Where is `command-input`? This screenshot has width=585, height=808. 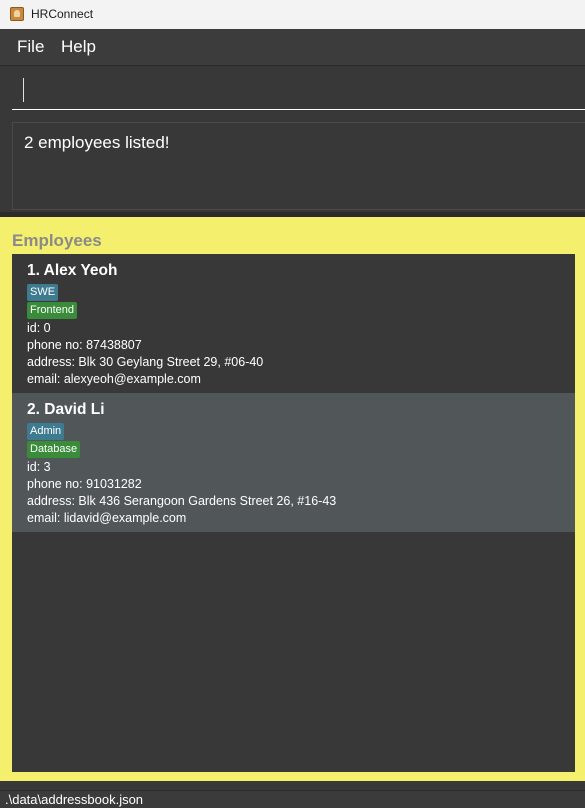 command-input is located at coordinates (298, 92).